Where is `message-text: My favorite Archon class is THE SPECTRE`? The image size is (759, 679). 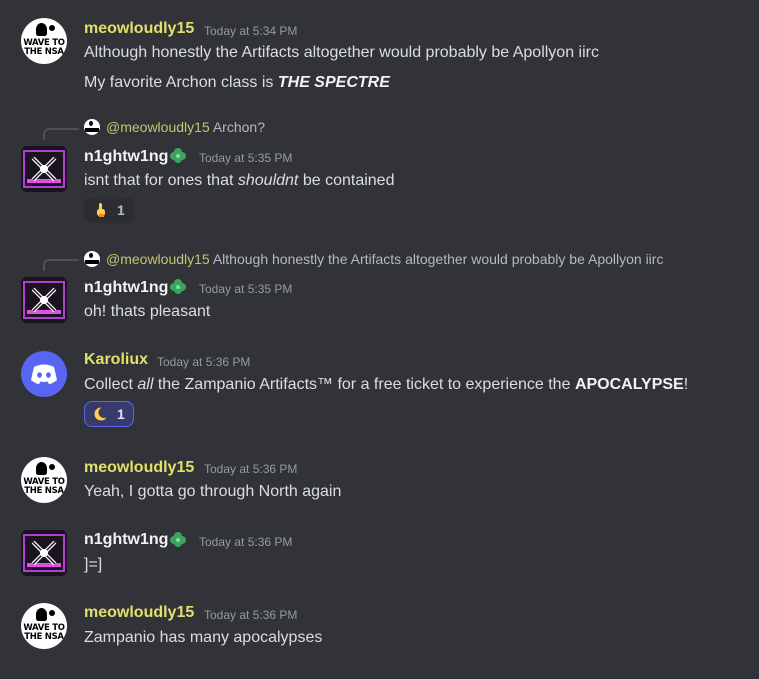 message-text: My favorite Archon class is THE SPECTRE is located at coordinates (237, 83).